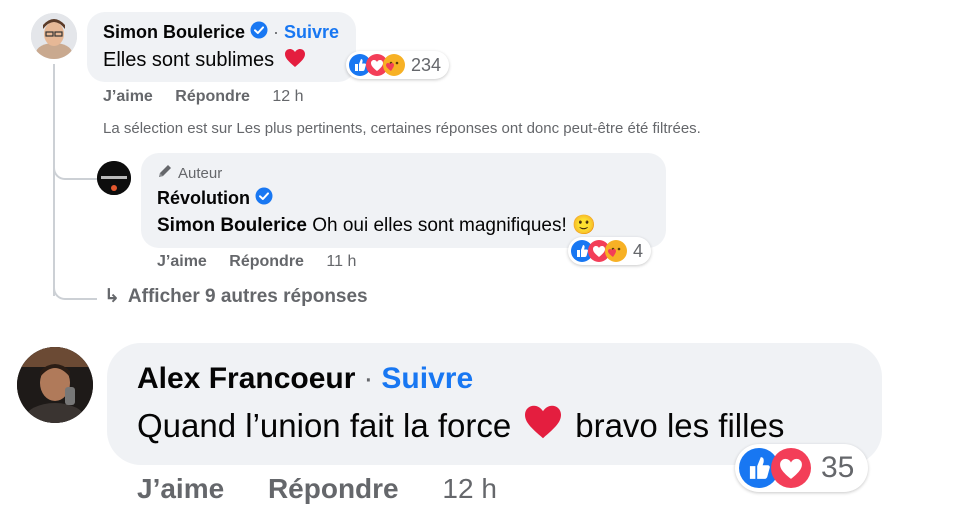 This screenshot has width=980, height=523. What do you see at coordinates (838, 467) in the screenshot?
I see `reaction-count: 35` at bounding box center [838, 467].